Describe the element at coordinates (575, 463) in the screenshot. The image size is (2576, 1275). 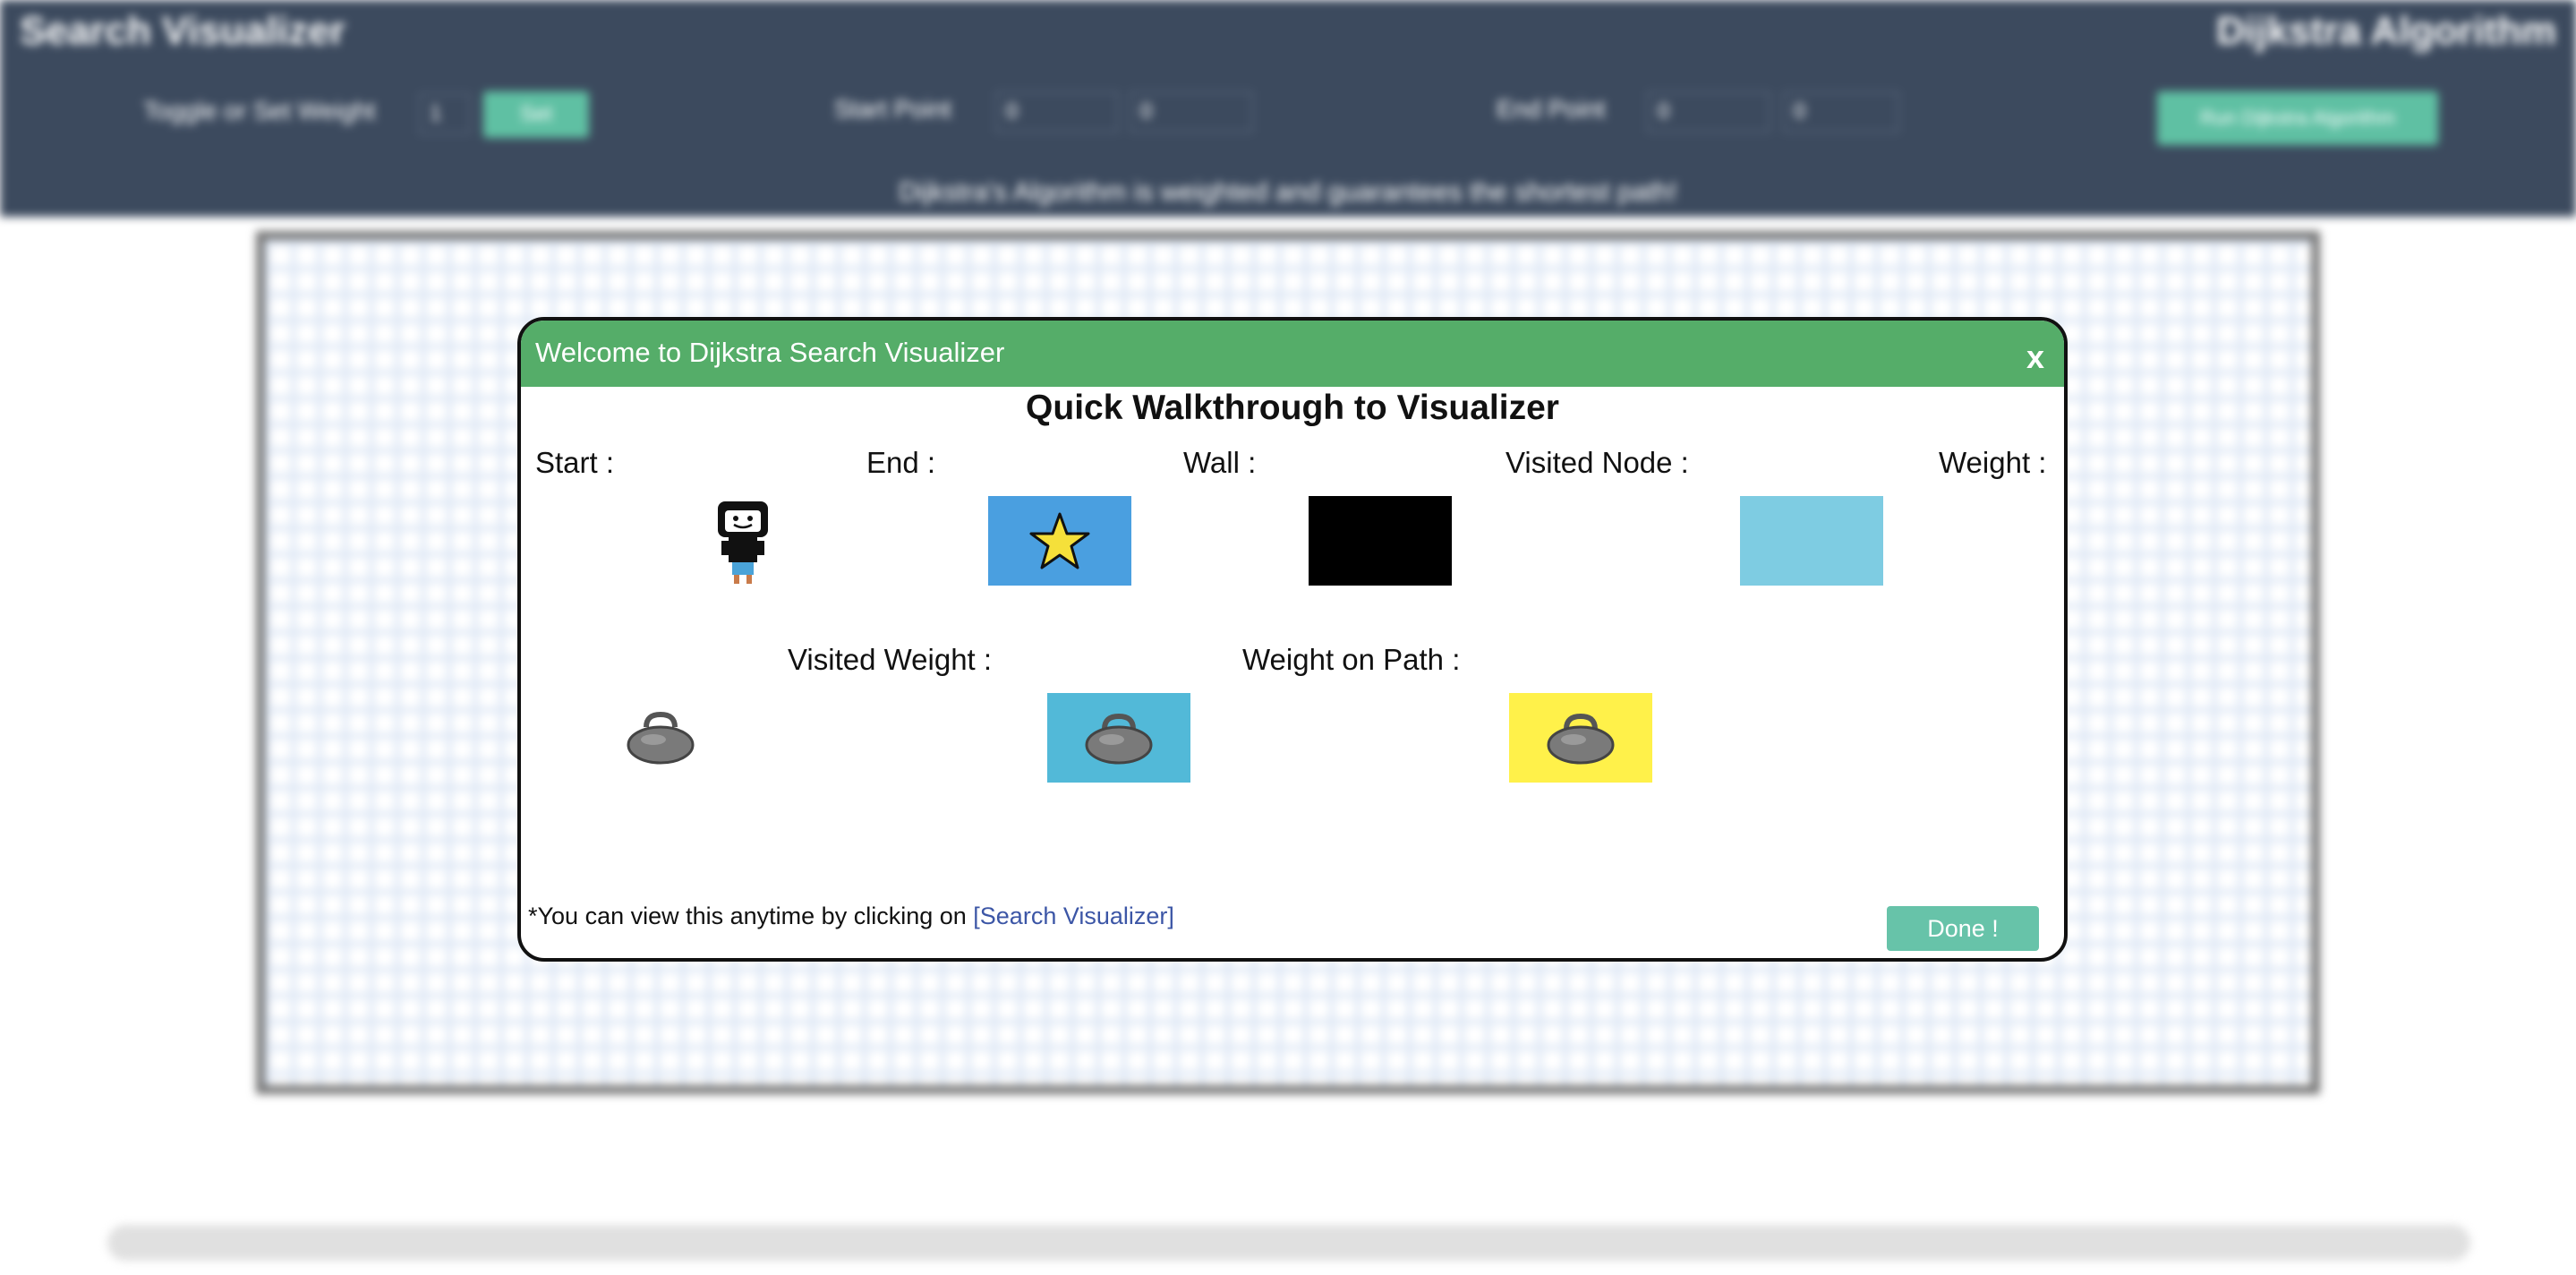
I see `legend-start-label: Start :` at that location.